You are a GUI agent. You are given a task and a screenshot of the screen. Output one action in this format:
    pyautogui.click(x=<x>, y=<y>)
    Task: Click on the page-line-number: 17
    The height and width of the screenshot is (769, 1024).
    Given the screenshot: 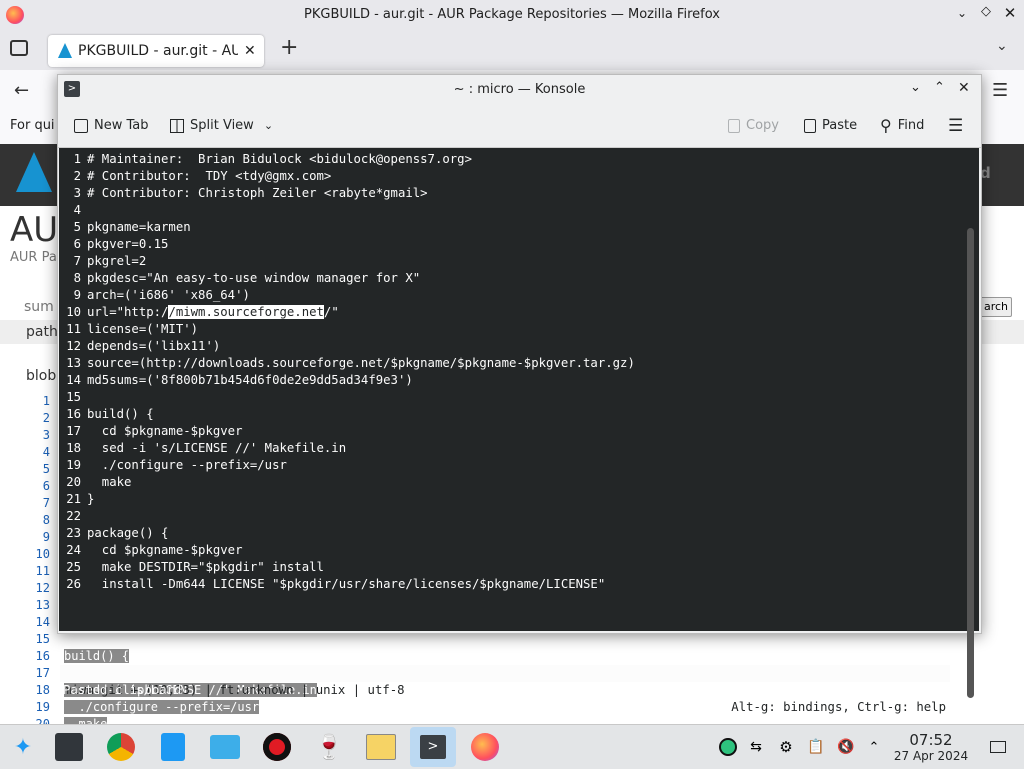 What is the action you would take?
    pyautogui.click(x=38, y=673)
    